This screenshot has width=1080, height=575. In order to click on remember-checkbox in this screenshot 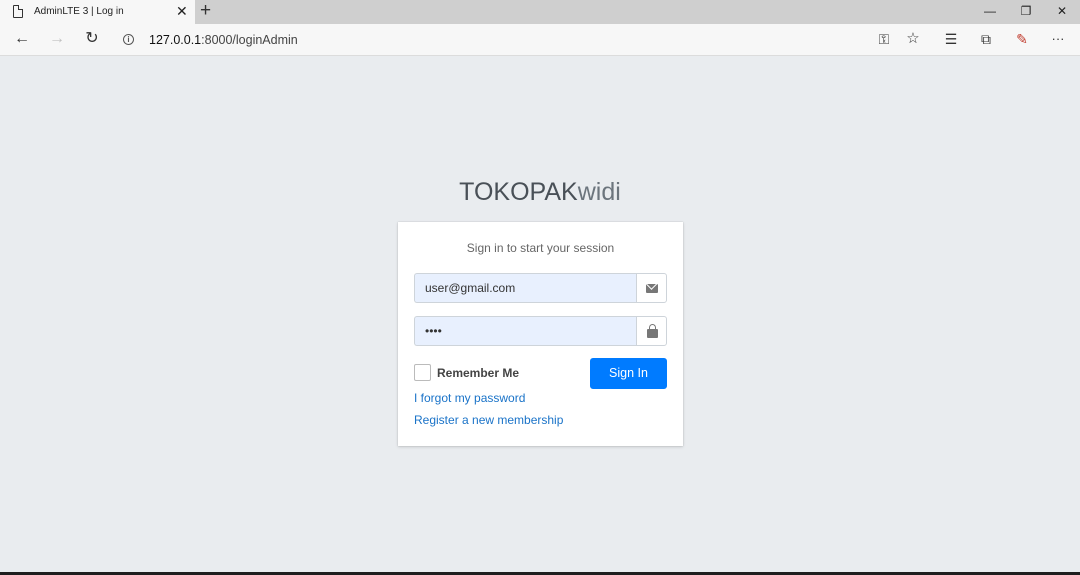, I will do `click(422, 372)`.